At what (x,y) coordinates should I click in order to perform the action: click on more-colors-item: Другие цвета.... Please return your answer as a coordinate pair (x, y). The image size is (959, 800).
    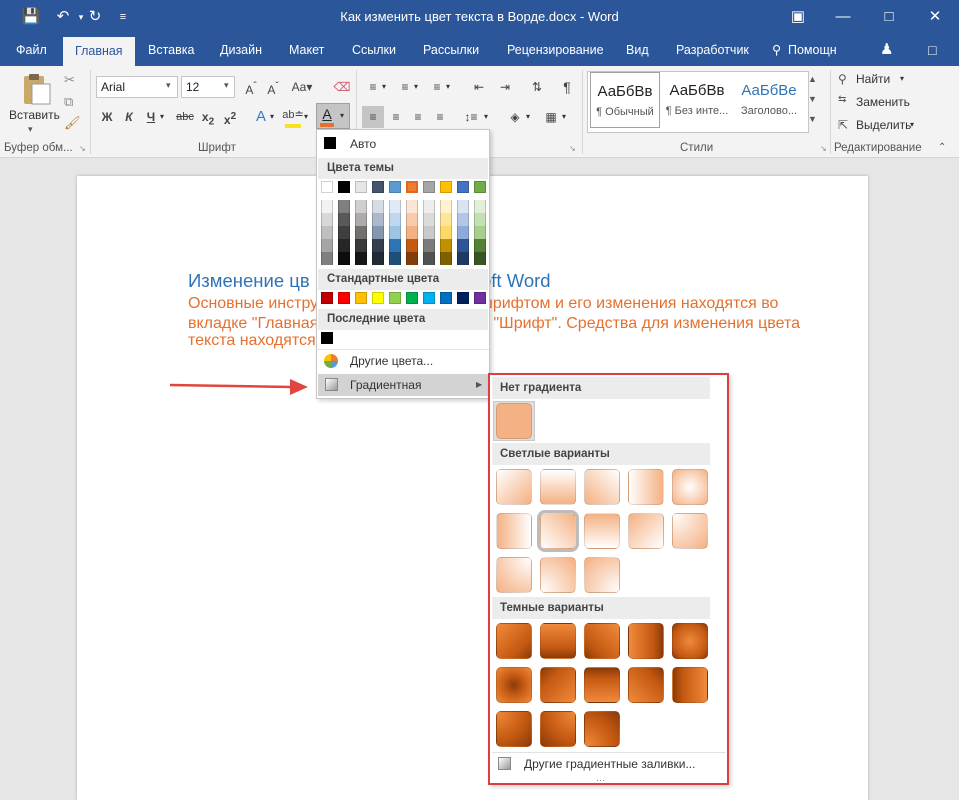
    Looking at the image, I should click on (403, 361).